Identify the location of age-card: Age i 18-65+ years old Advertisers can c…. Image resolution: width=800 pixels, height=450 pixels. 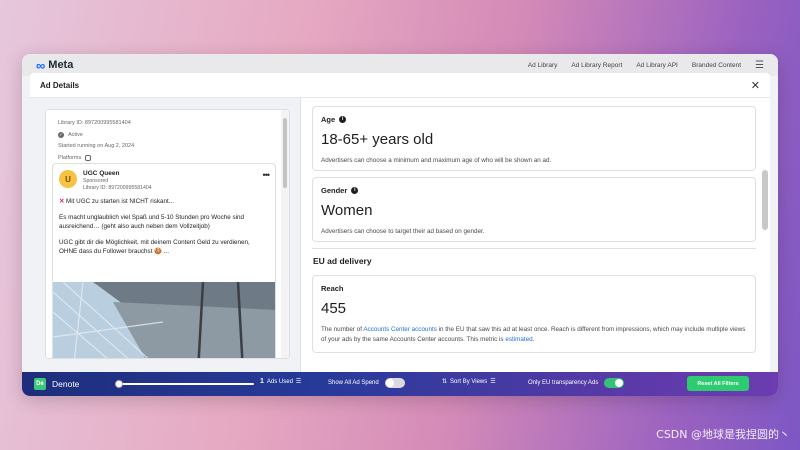
(534, 138).